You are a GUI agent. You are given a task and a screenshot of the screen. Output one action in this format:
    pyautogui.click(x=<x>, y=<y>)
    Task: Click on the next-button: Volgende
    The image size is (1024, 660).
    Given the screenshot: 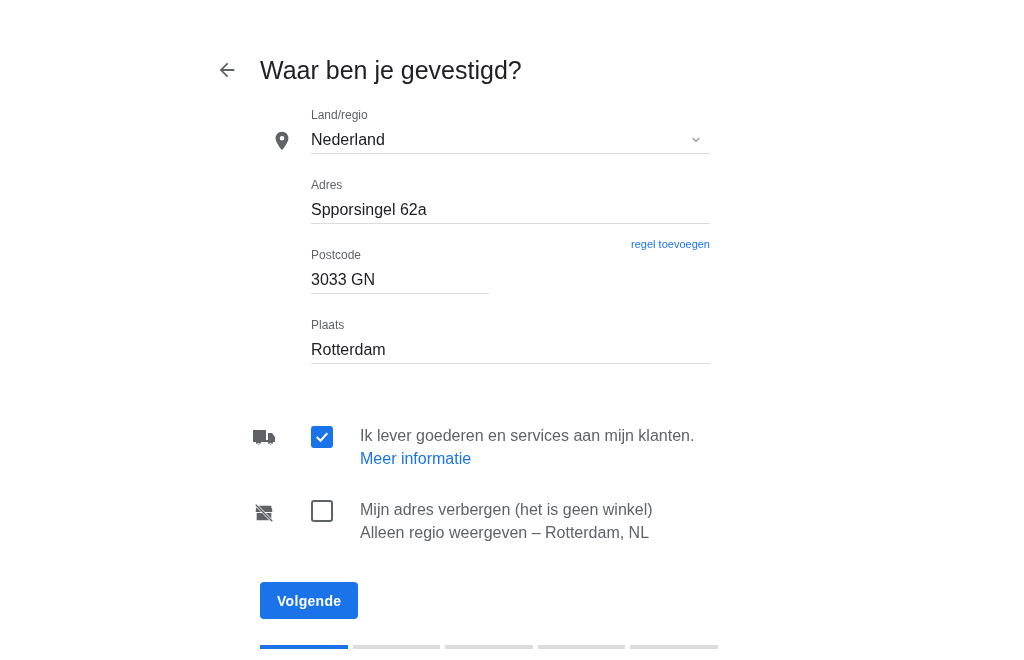 What is the action you would take?
    pyautogui.click(x=309, y=600)
    